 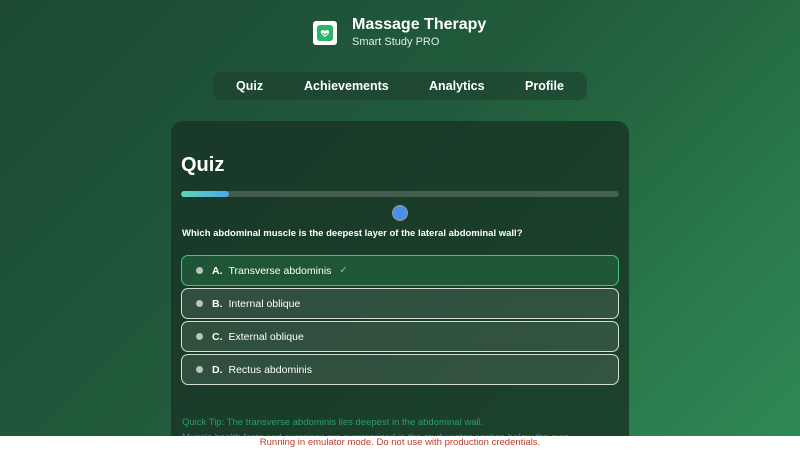 I want to click on quiz-progress-bar, so click(x=400, y=194).